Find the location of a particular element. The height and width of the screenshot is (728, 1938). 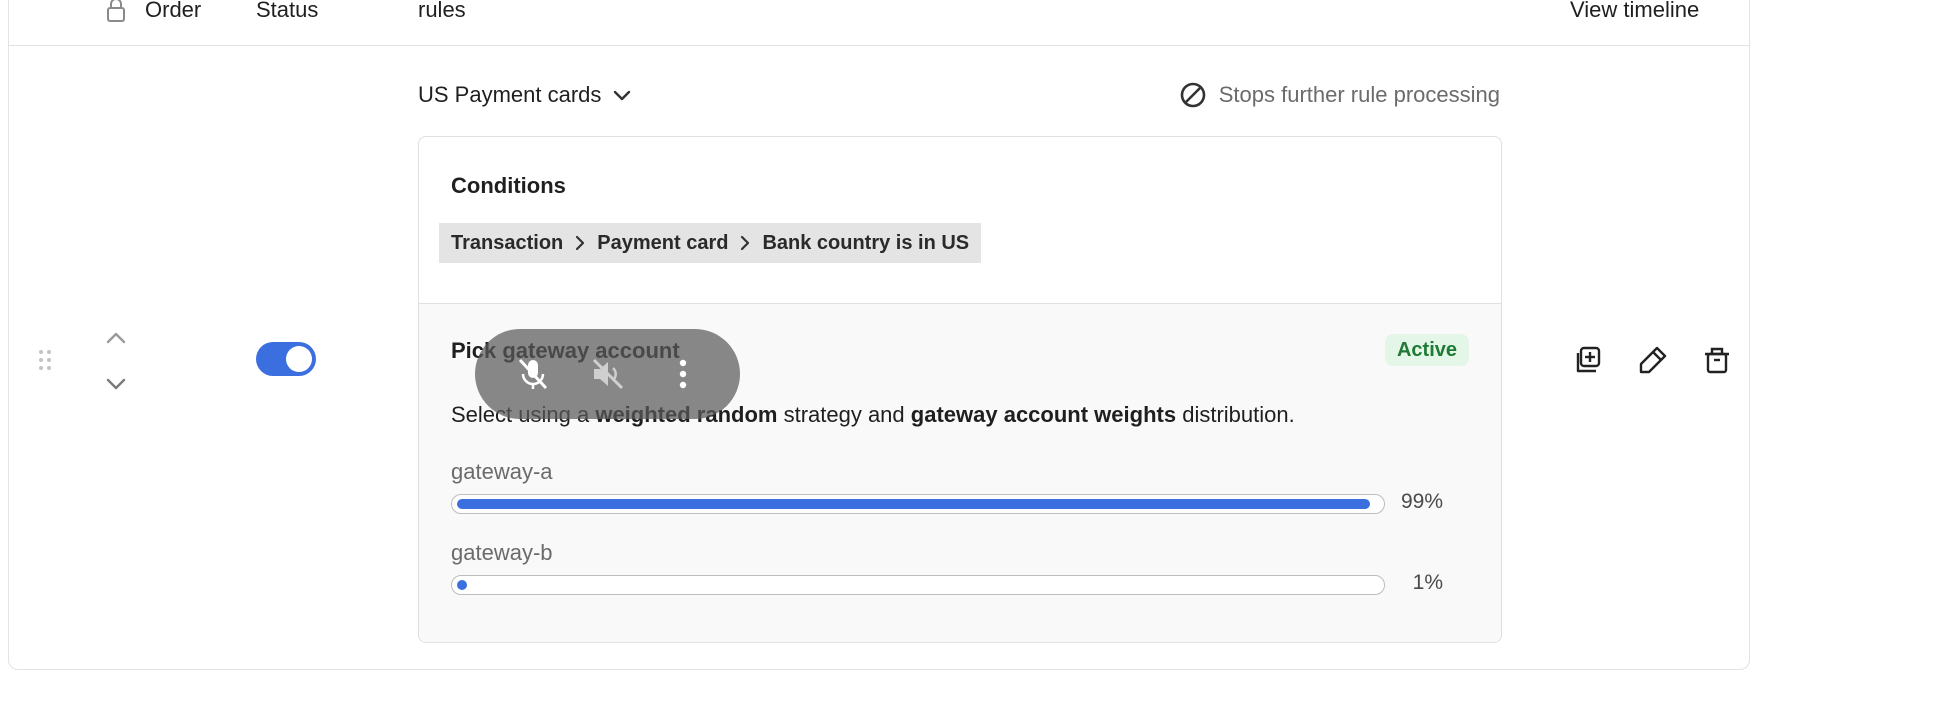

stops-processing-label: Stops further rule processing is located at coordinates (1359, 94).